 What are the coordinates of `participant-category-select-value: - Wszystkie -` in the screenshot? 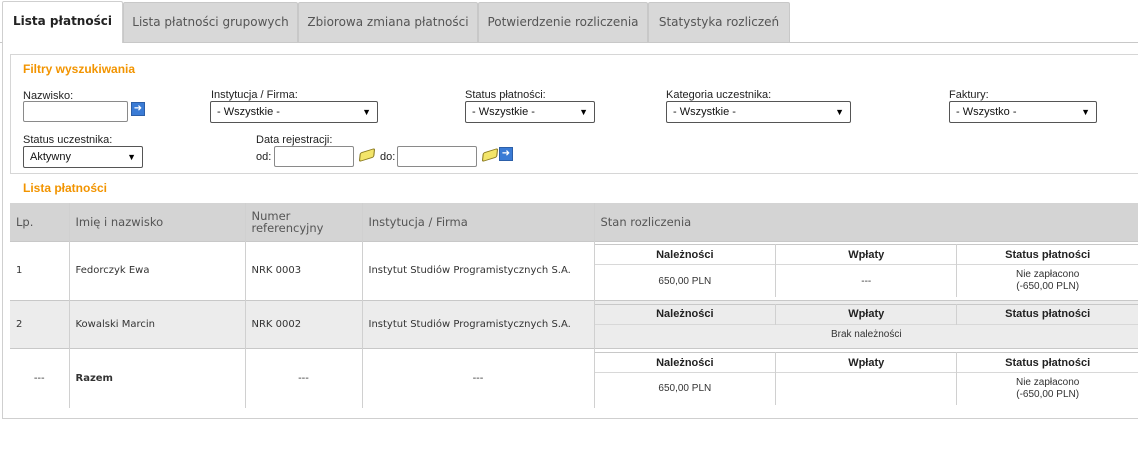 It's located at (704, 112).